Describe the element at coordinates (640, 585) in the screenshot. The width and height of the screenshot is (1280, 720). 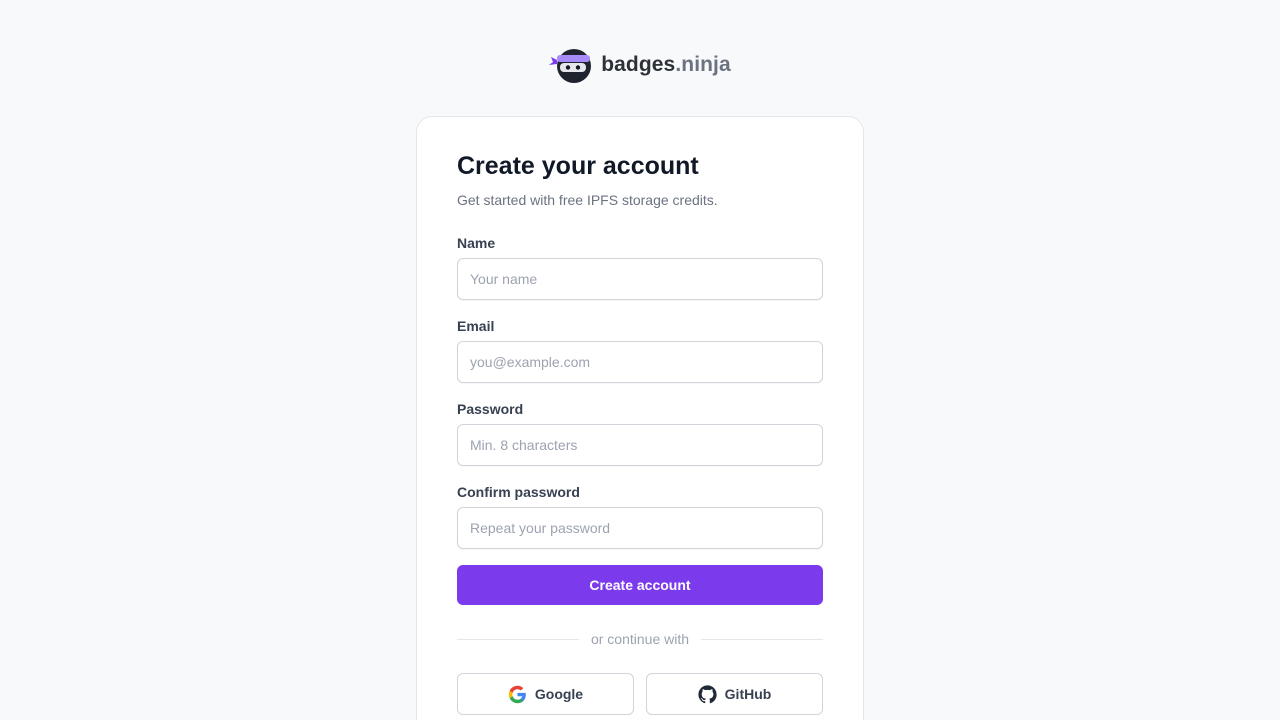
I see `create-account-button: Create account` at that location.